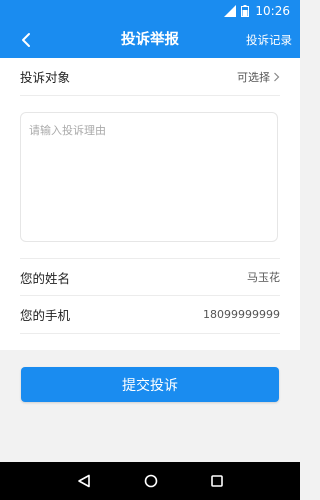  What do you see at coordinates (230, 11) in the screenshot?
I see `signal-icon` at bounding box center [230, 11].